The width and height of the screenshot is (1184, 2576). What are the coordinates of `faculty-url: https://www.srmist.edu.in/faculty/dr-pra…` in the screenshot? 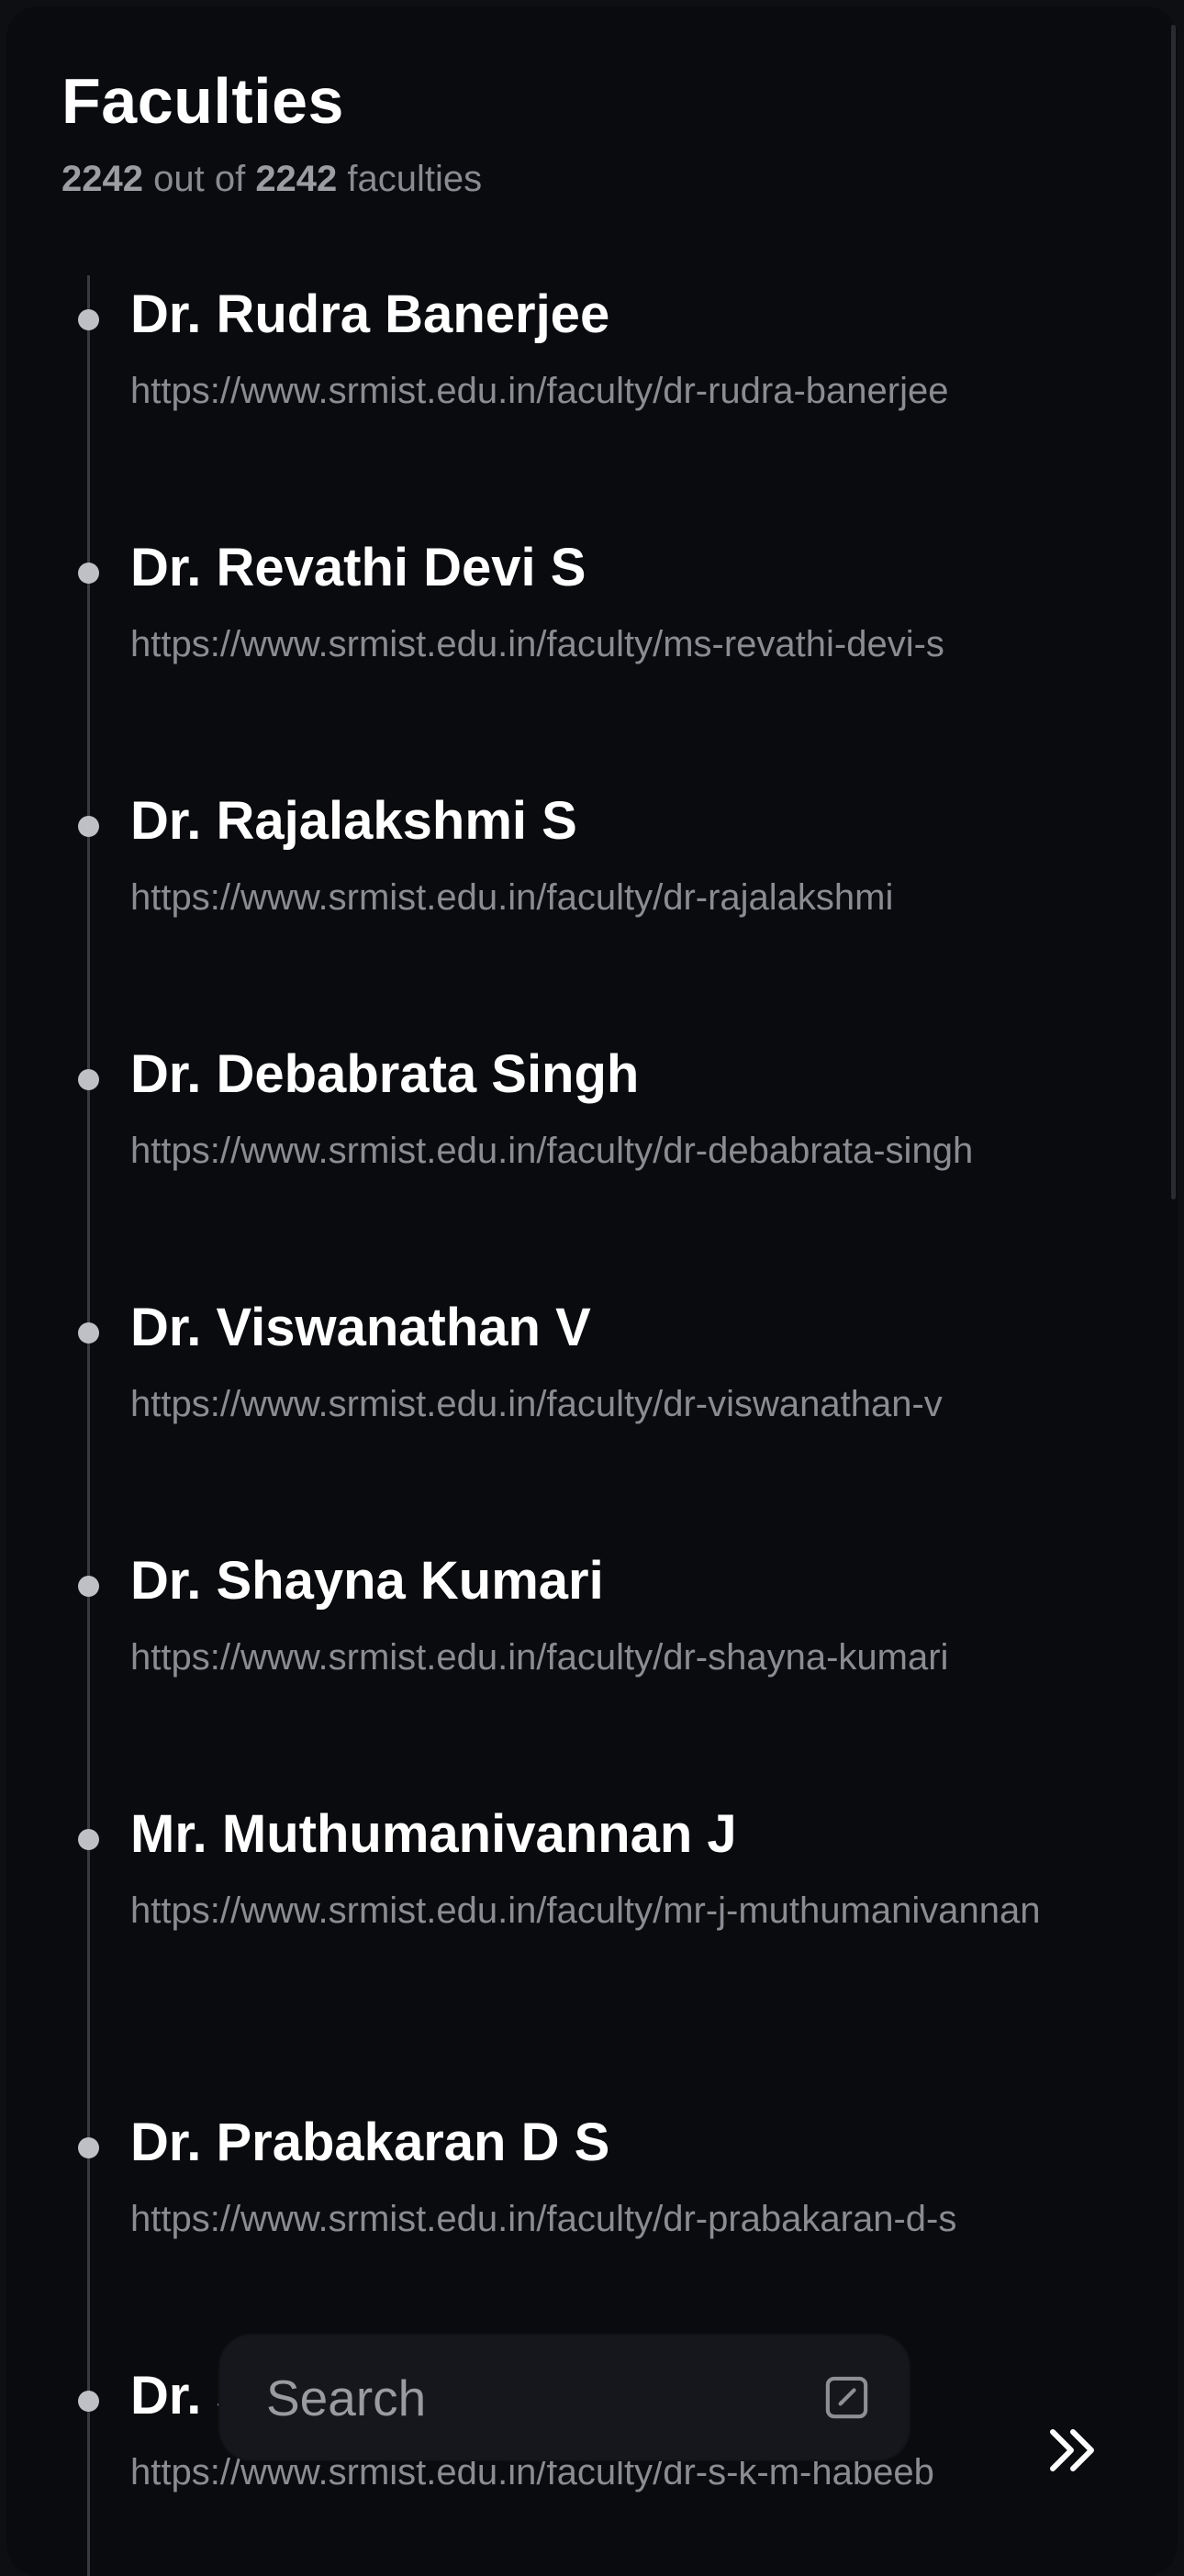 It's located at (616, 2219).